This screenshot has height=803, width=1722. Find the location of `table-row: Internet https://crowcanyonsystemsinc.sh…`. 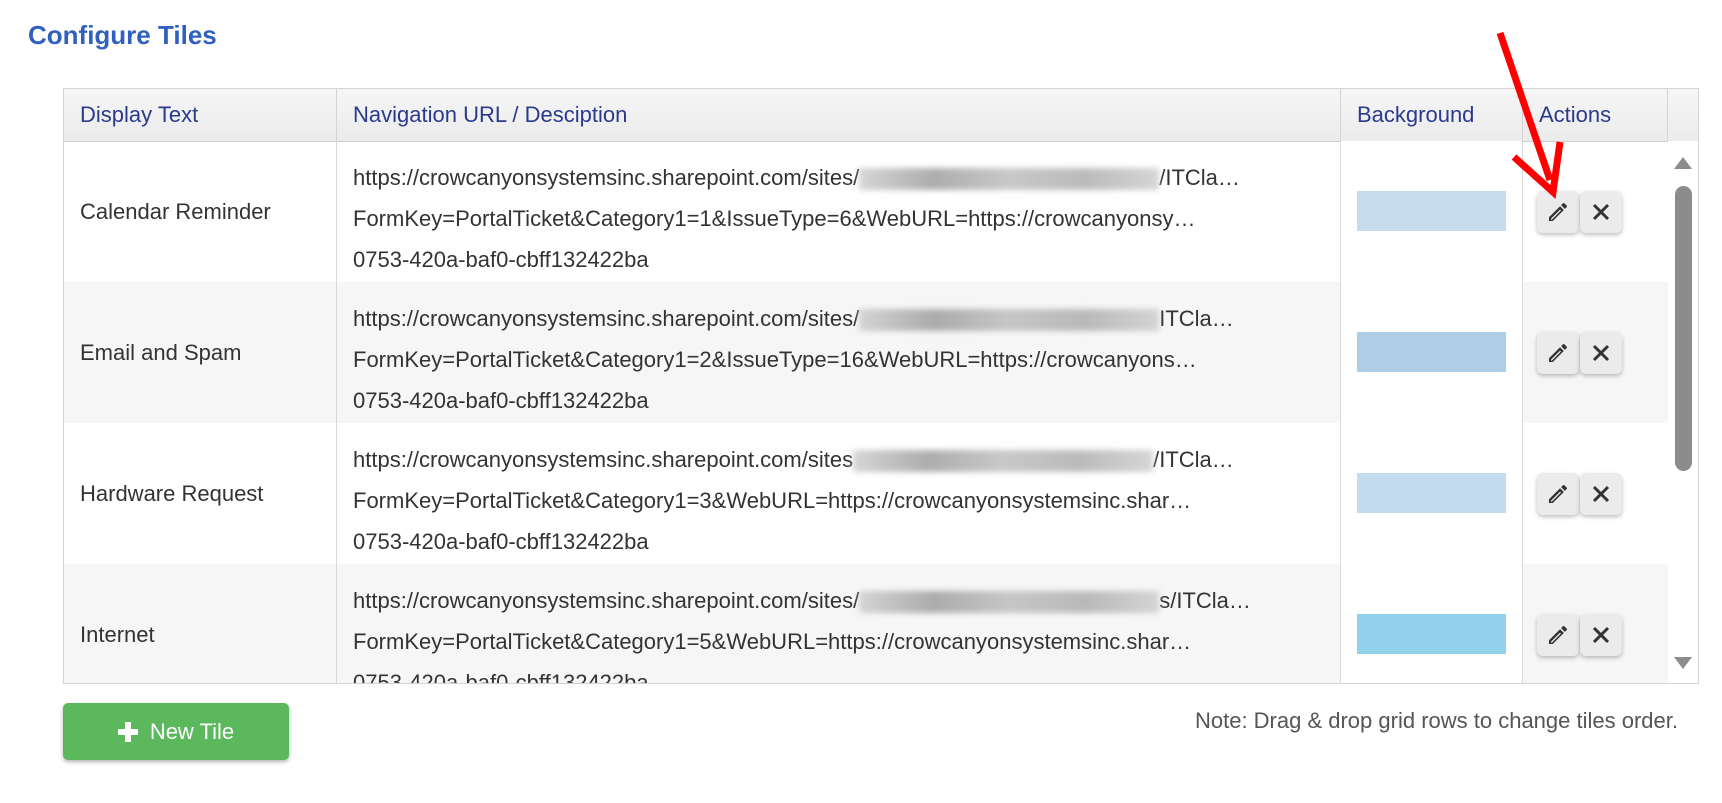

table-row: Internet https://crowcanyonsystemsinc.sh… is located at coordinates (866, 624).